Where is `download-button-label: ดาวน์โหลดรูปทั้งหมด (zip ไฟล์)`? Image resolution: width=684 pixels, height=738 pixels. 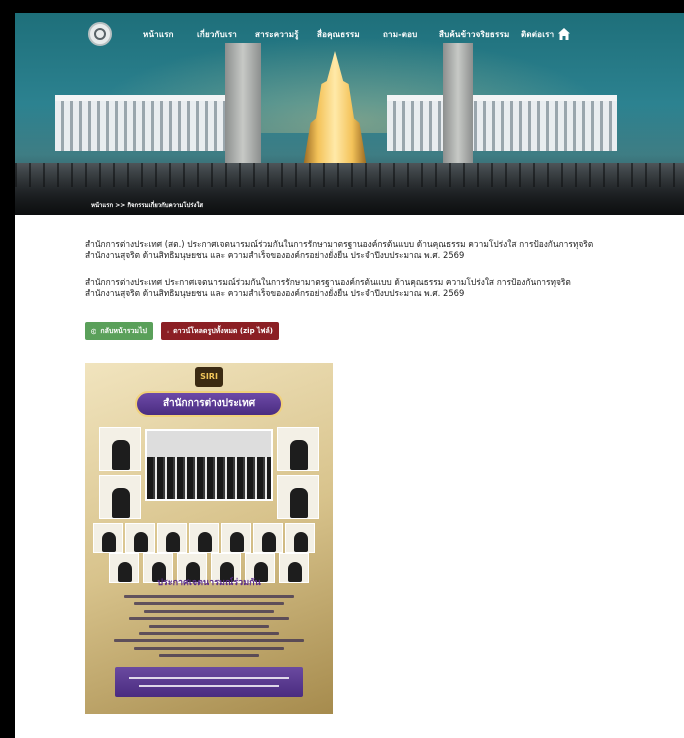 download-button-label: ดาวน์โหลดรูปทั้งหมด (zip ไฟล์) is located at coordinates (223, 330).